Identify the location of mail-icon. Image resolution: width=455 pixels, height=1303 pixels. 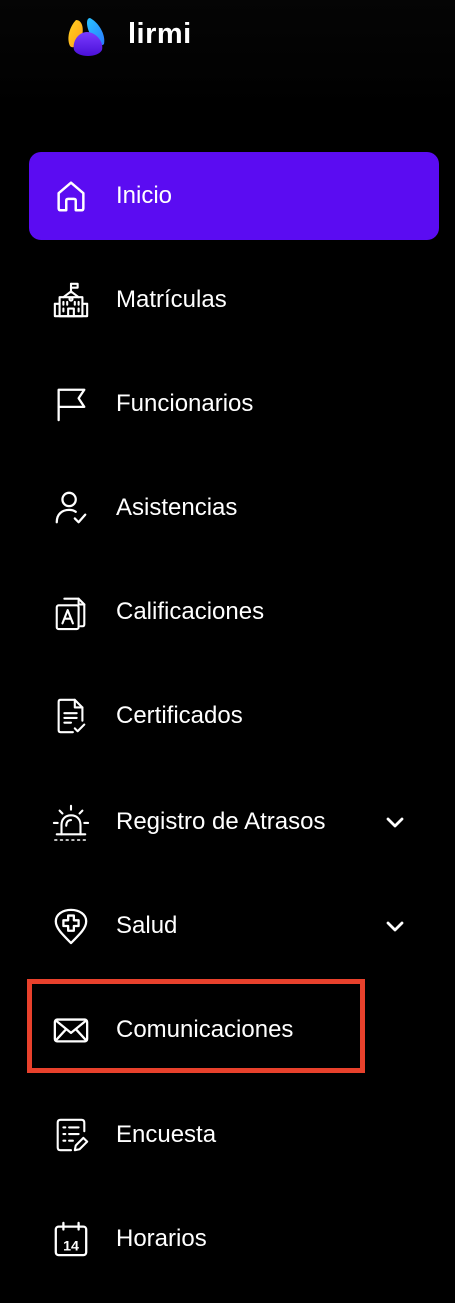
(71, 1030).